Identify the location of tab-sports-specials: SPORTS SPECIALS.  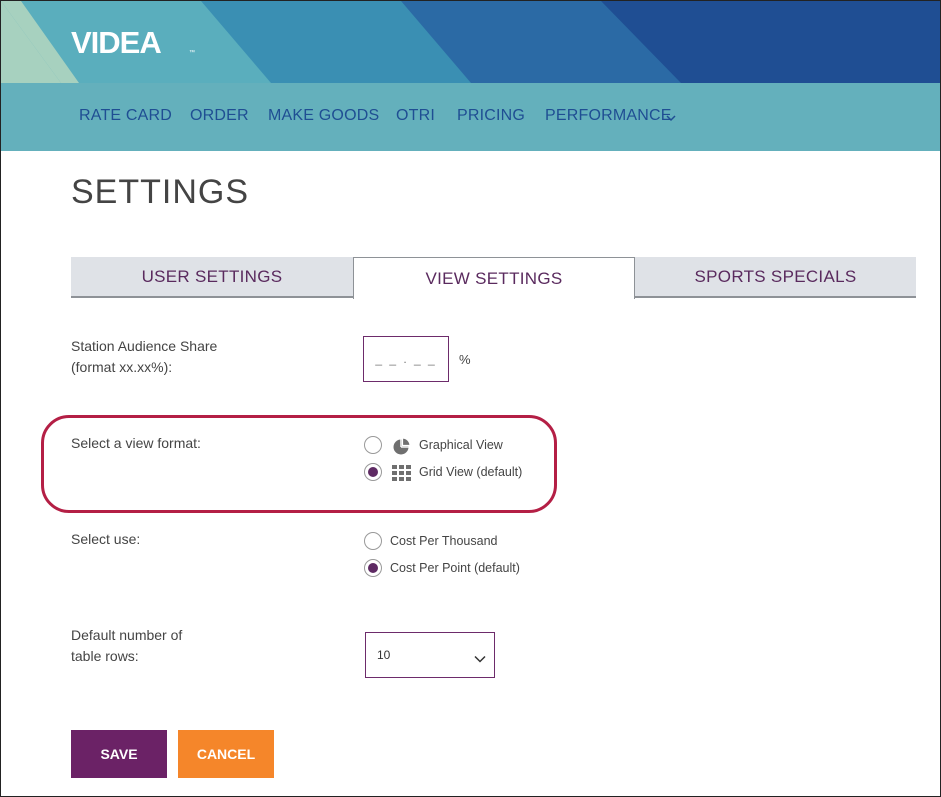
(775, 277).